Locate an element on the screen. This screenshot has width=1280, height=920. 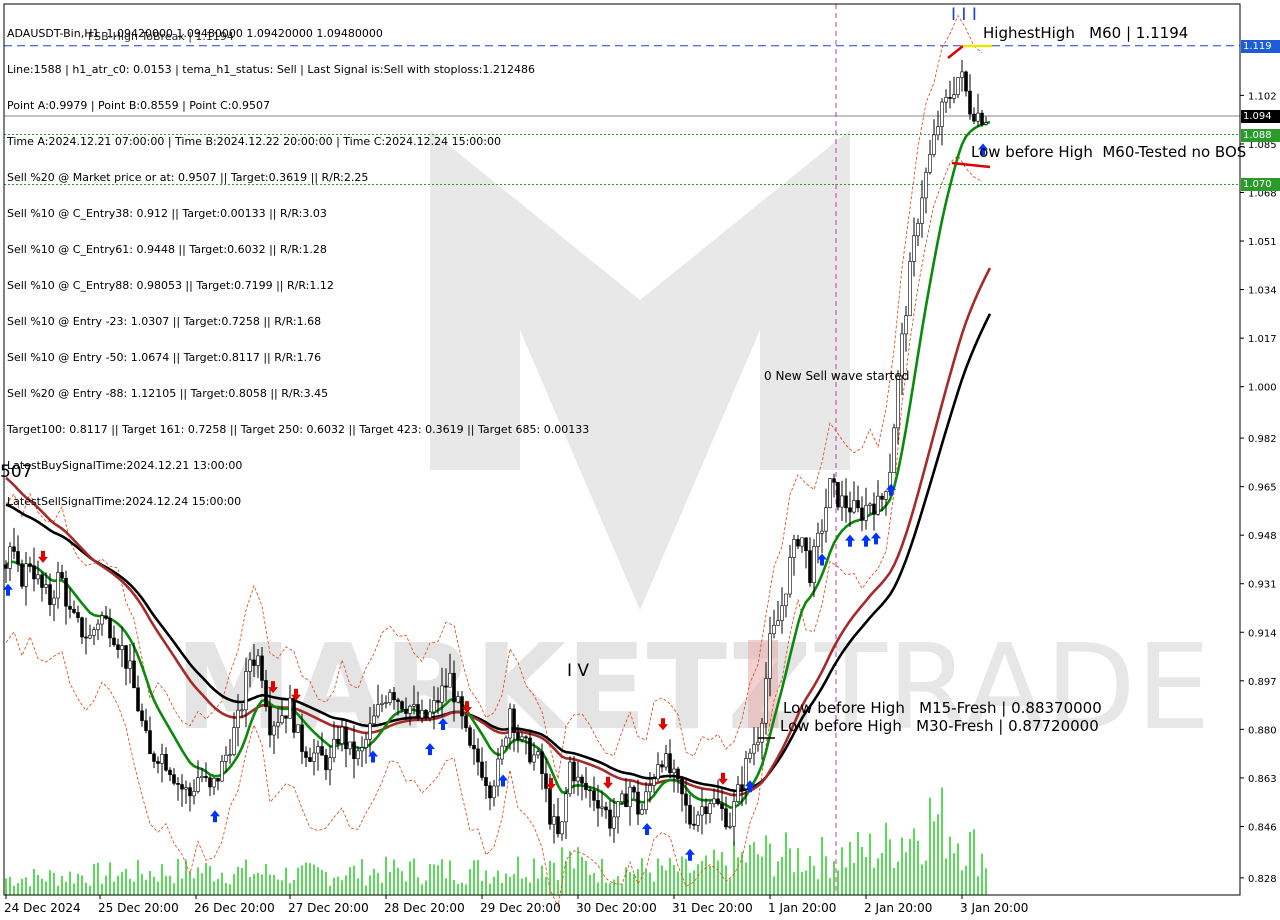
low-before-high-m30-label: Low before High M30-Fresh | 0.87720000 is located at coordinates (939, 726).